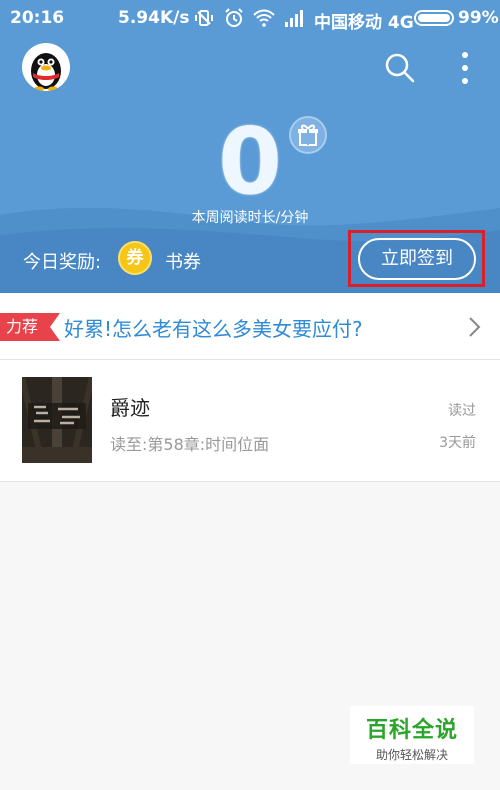 Image resolution: width=500 pixels, height=790 pixels. I want to click on recommend-badge: 力荐, so click(30, 327).